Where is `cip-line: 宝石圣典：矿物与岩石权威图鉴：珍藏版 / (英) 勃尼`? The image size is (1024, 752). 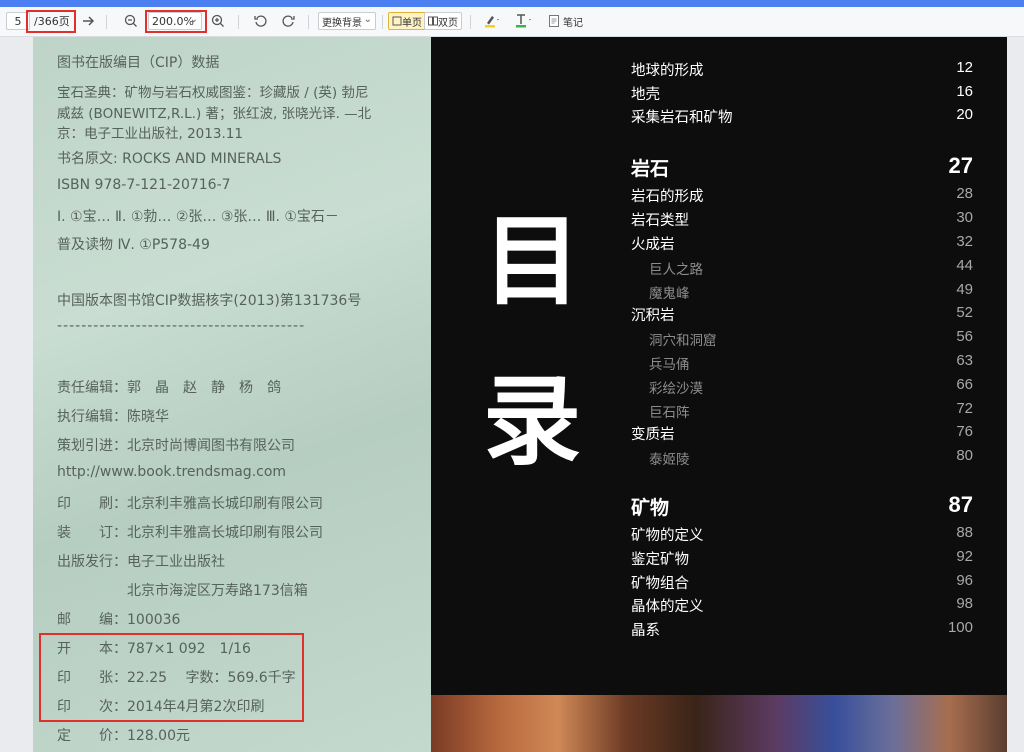 cip-line: 宝石圣典：矿物与岩石权威图鉴：珍藏版 / (英) 勃尼 is located at coordinates (213, 93).